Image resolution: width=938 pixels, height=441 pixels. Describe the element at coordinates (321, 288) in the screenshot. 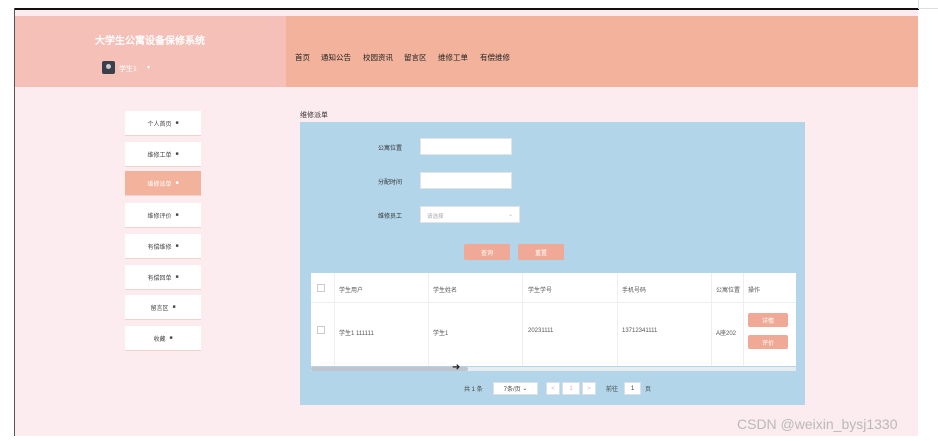

I see `select-all-checkbox` at that location.